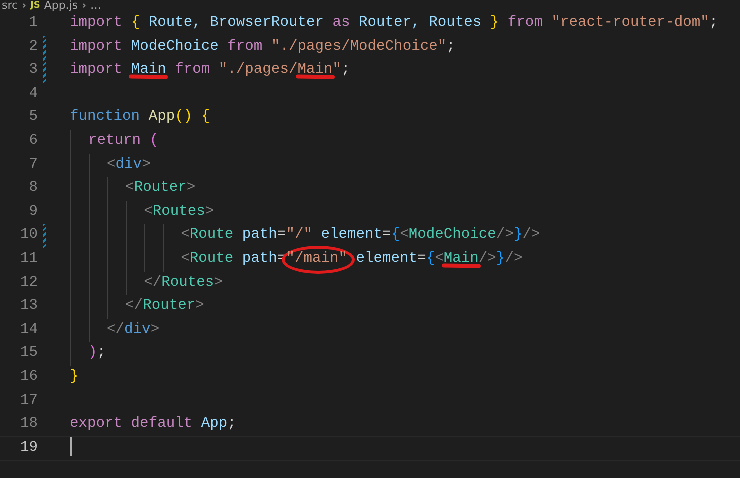 Image resolution: width=740 pixels, height=478 pixels. I want to click on line-number: 10, so click(28, 236).